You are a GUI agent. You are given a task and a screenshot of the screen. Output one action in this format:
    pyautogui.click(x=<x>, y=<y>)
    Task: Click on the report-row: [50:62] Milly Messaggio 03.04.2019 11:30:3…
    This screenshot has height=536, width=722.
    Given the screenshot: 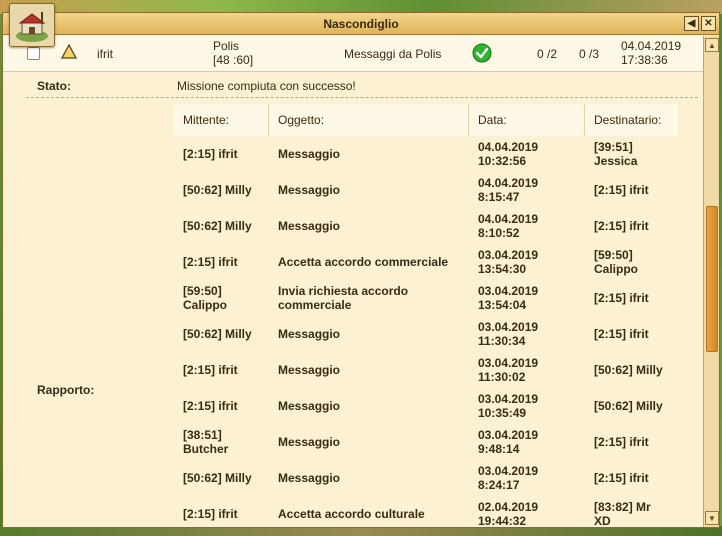 What is the action you would take?
    pyautogui.click(x=425, y=334)
    